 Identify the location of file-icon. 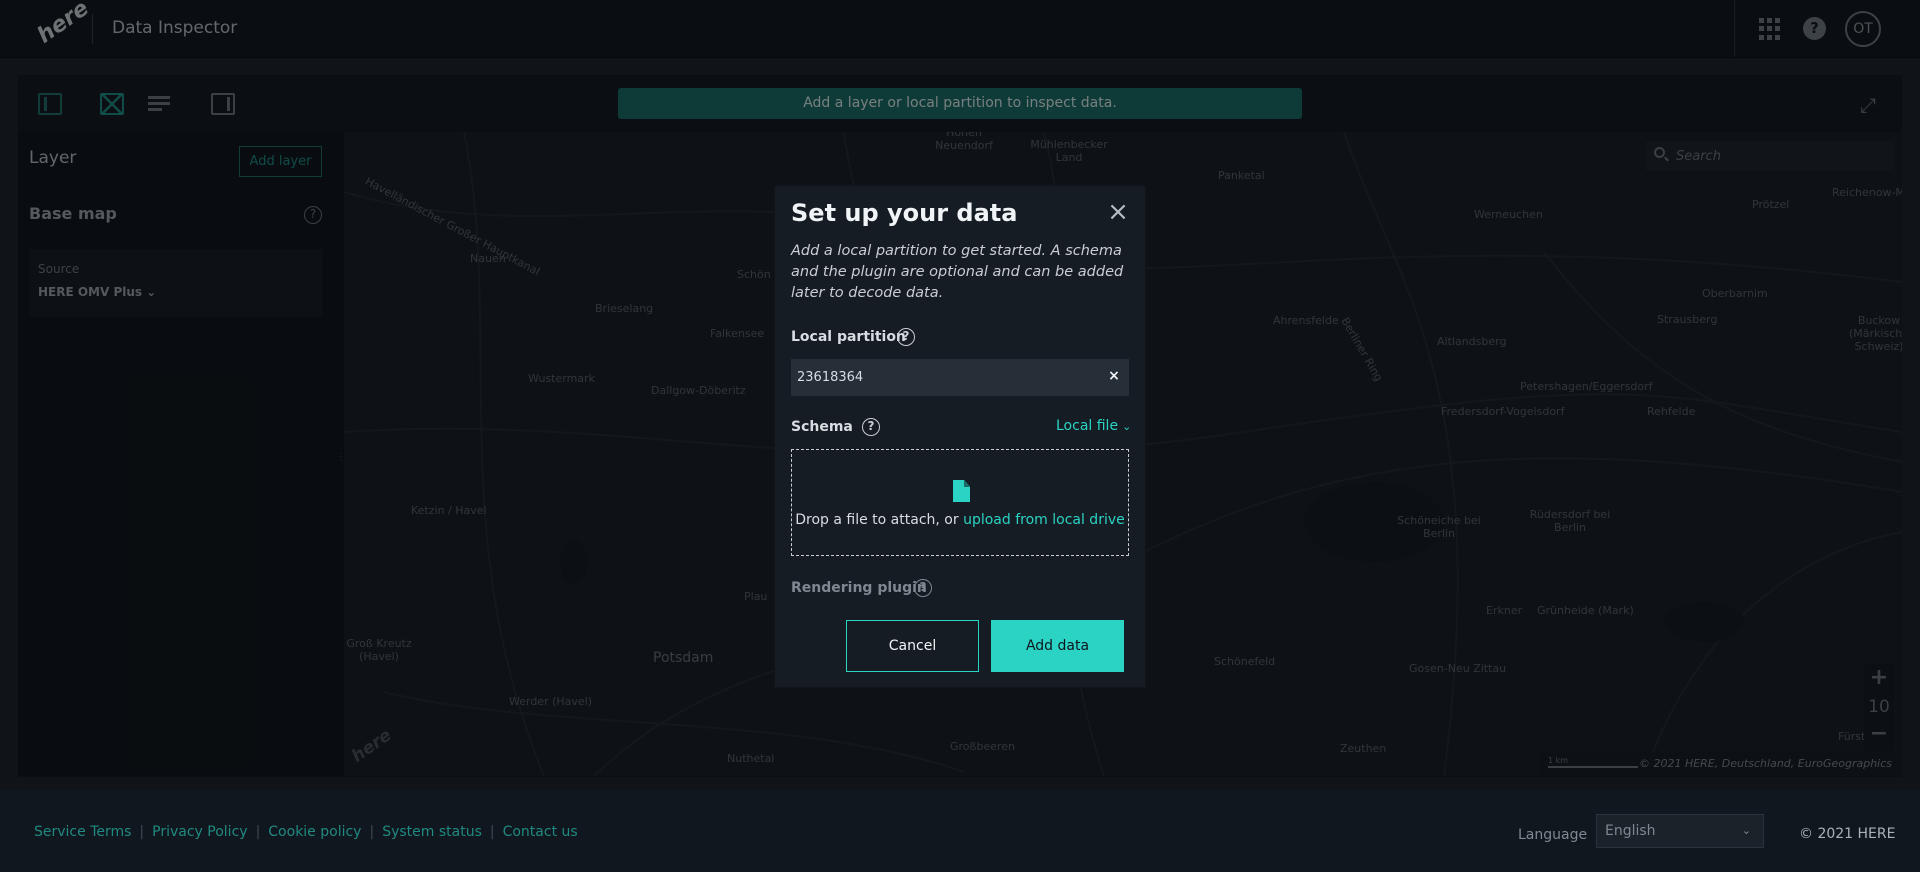
(961, 491).